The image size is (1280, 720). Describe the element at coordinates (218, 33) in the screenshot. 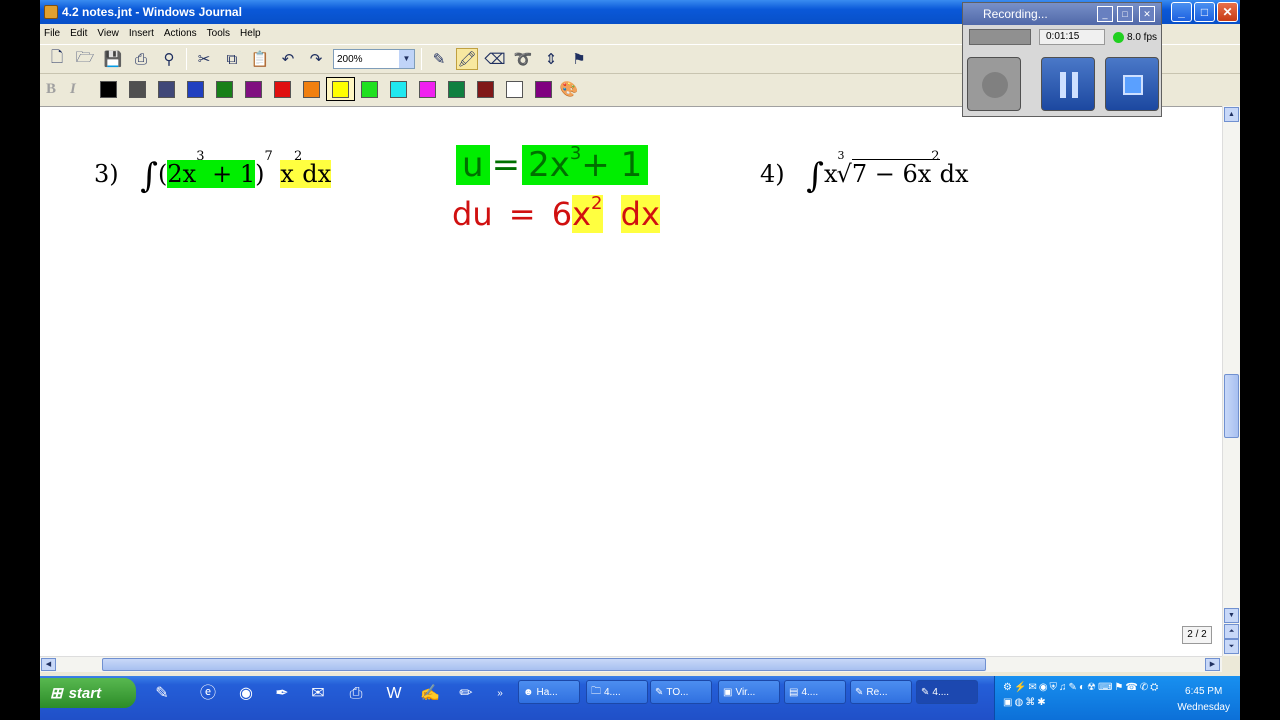

I see `menu-tools: Tools` at that location.